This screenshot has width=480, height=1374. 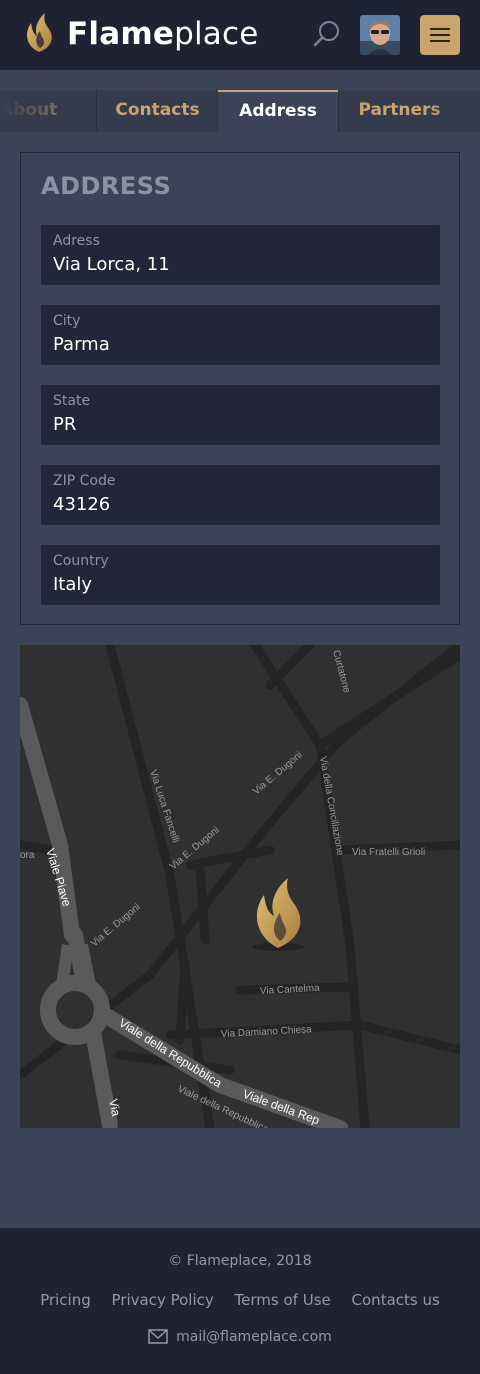 I want to click on footer-email: mail@flameplace.com, so click(x=240, y=1337).